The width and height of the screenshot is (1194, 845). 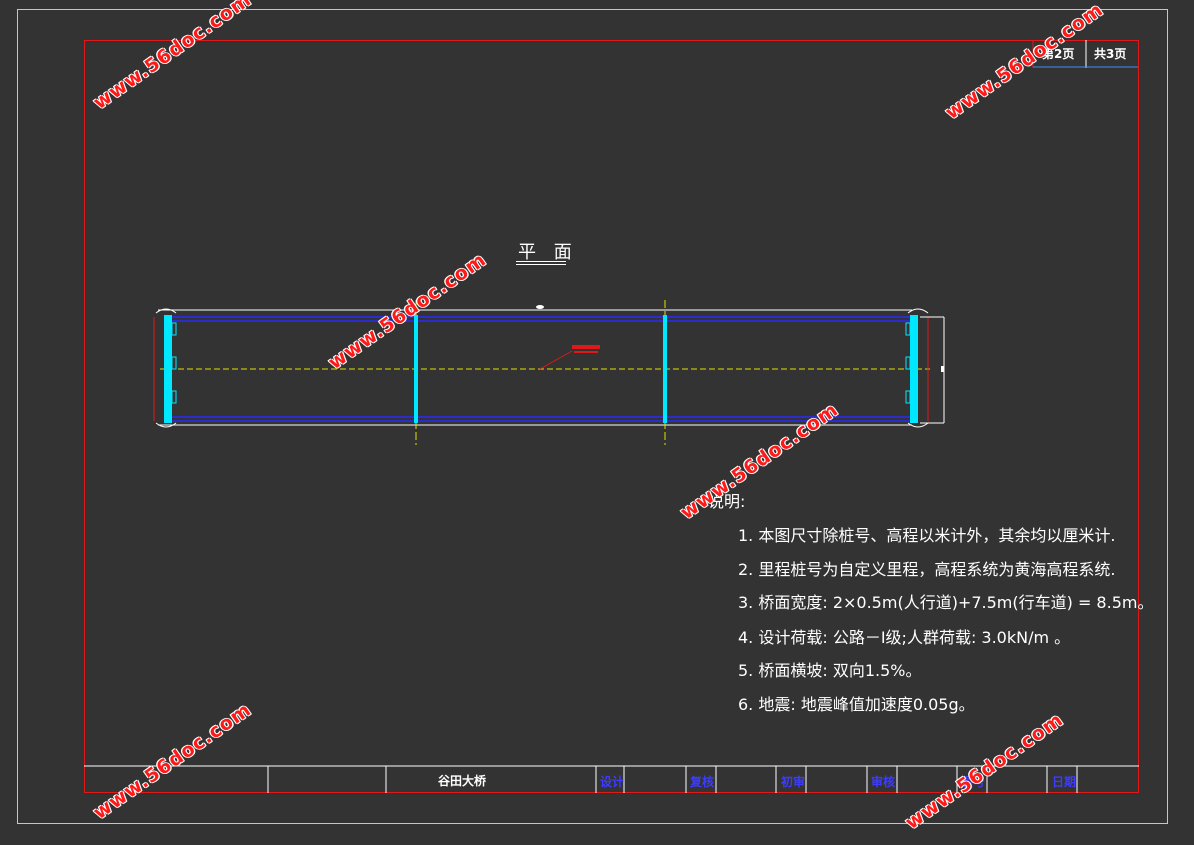 What do you see at coordinates (535, 367) in the screenshot?
I see `deck-outline` at bounding box center [535, 367].